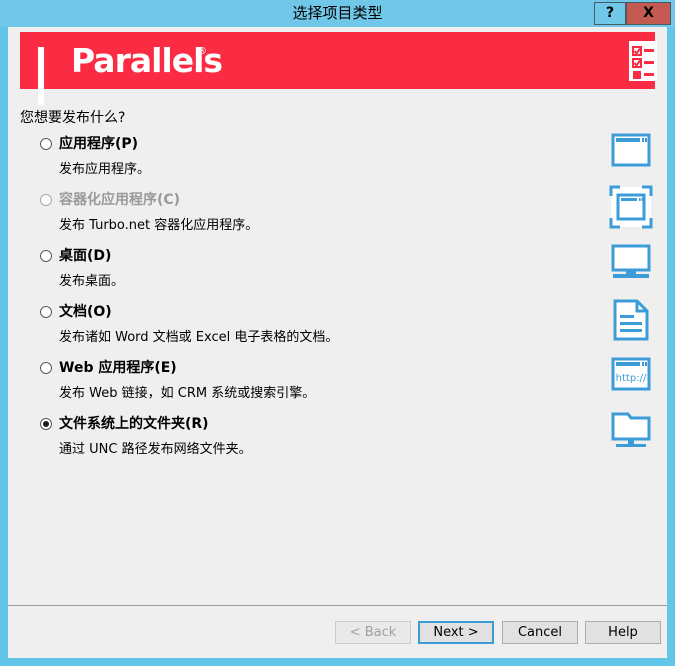 The image size is (675, 666). What do you see at coordinates (73, 118) in the screenshot?
I see `page-question: 您想要发布什么?` at bounding box center [73, 118].